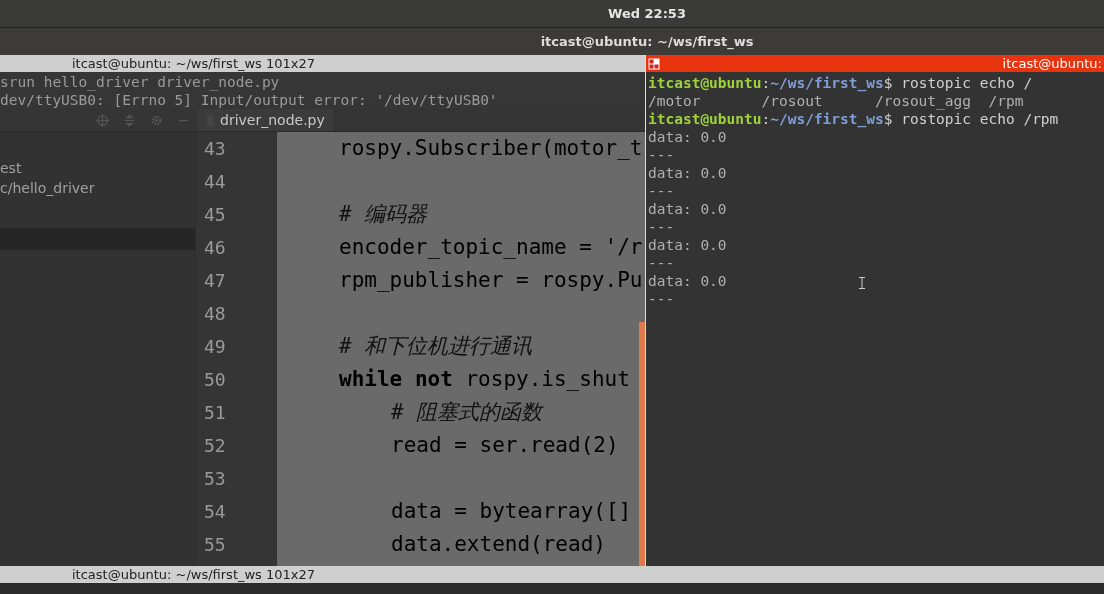  Describe the element at coordinates (654, 63) in the screenshot. I see `window-menu-icon` at that location.